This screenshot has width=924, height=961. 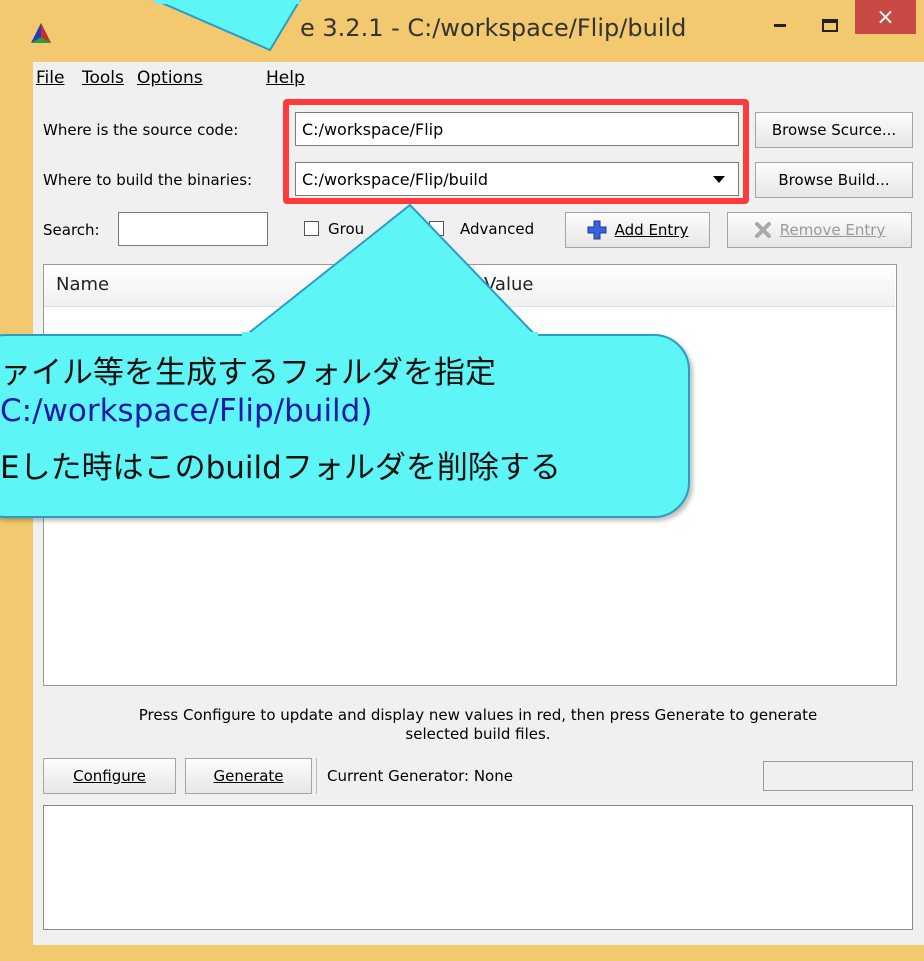 I want to click on callout-line-2: C:/workspace/Flip/build), so click(x=186, y=411).